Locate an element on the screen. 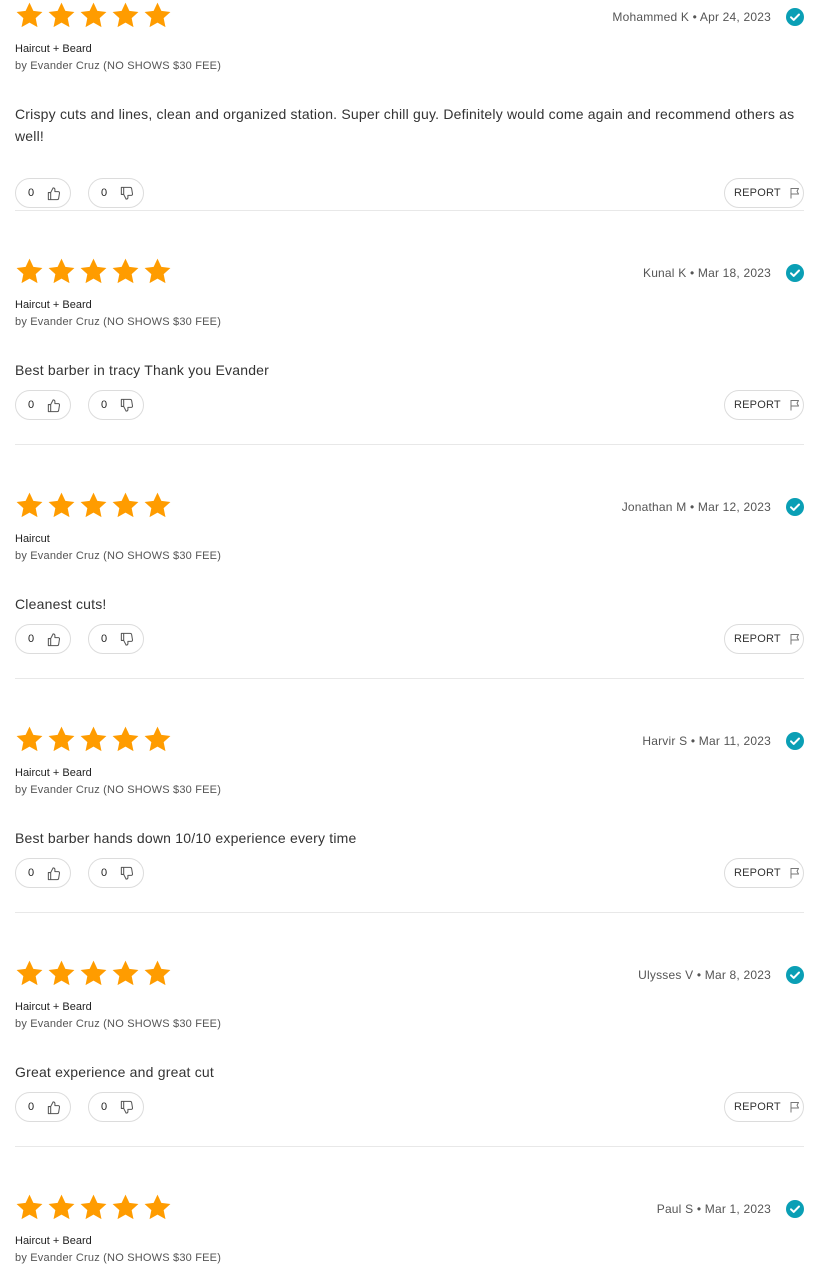  review-meta: Mohammed K • Apr 24, 2023 is located at coordinates (708, 17).